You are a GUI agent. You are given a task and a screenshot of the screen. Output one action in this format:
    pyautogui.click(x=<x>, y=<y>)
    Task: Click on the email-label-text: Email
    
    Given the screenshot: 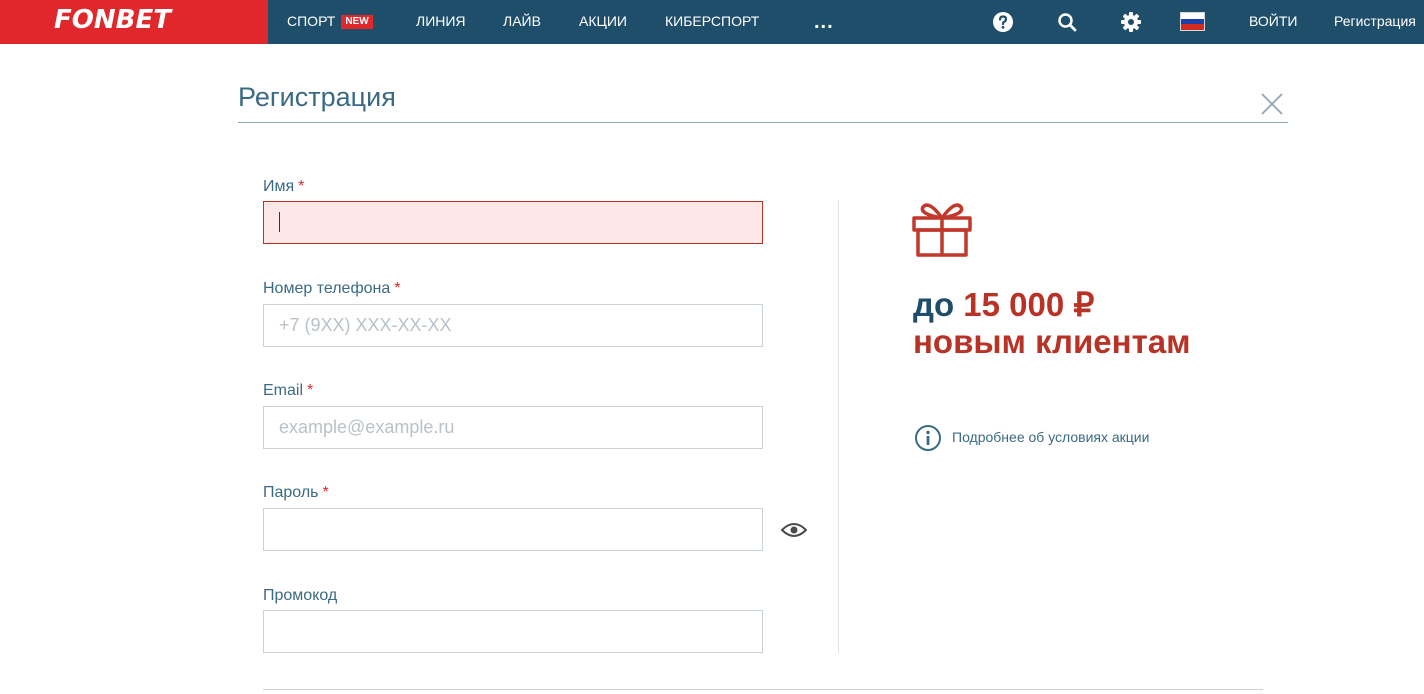 What is the action you would take?
    pyautogui.click(x=283, y=390)
    